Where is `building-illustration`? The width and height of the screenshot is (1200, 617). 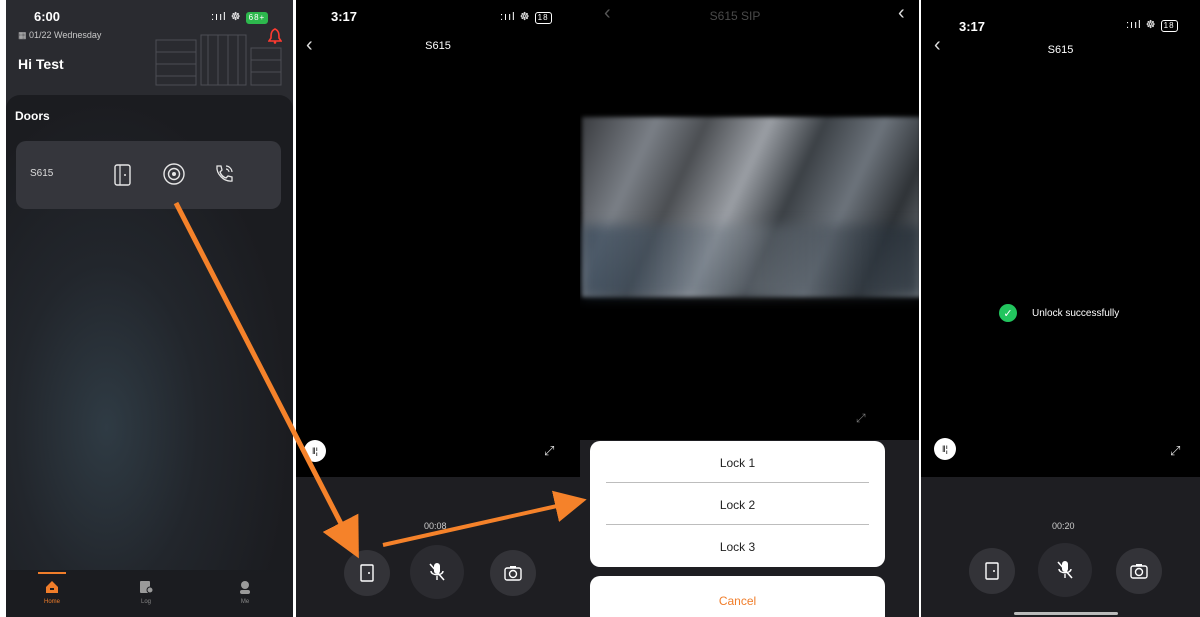
building-illustration is located at coordinates (218, 60).